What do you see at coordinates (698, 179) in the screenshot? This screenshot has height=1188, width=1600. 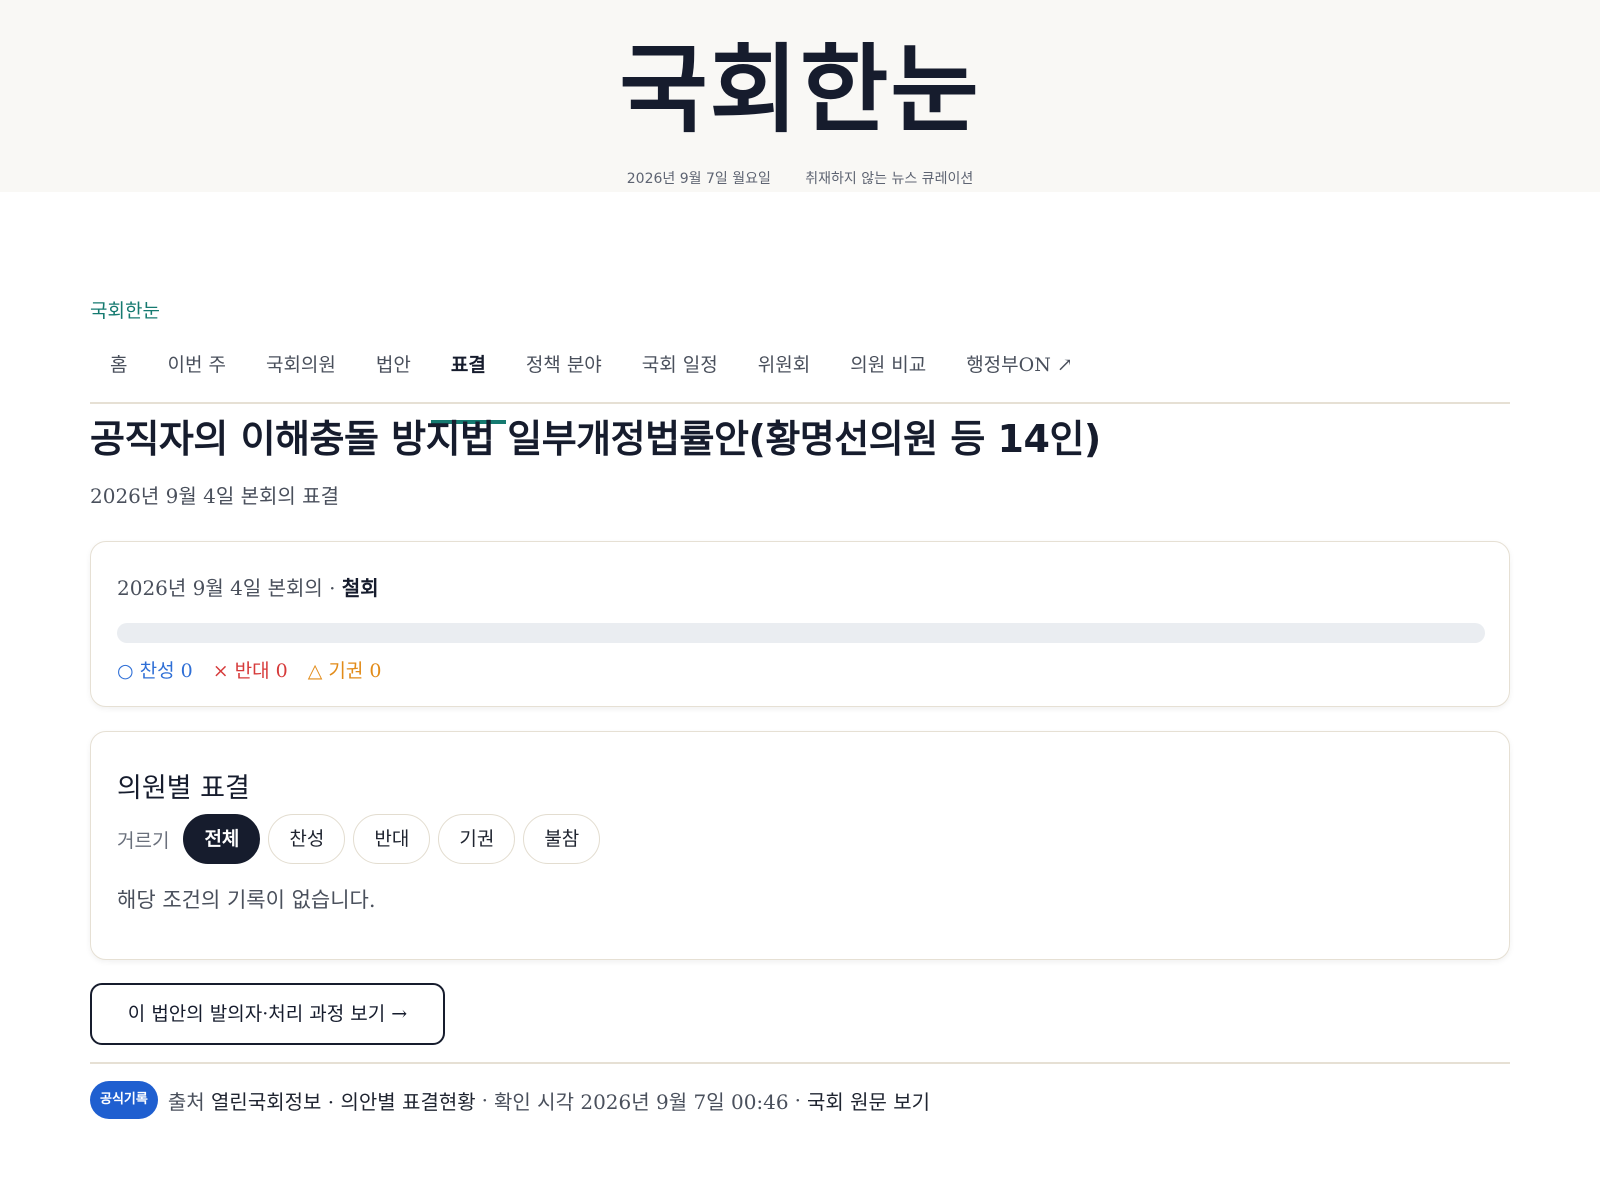 I see `masthead-date: 2026년 9월 7일 월요일` at bounding box center [698, 179].